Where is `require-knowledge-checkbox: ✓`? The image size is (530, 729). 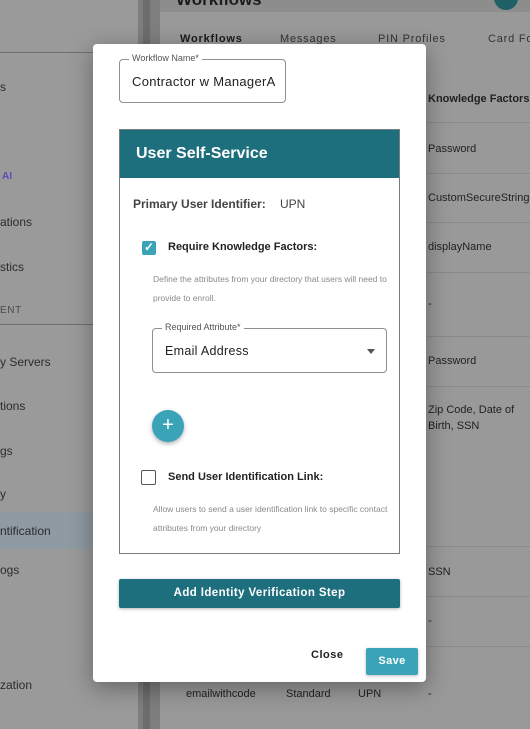 require-knowledge-checkbox: ✓ is located at coordinates (149, 247).